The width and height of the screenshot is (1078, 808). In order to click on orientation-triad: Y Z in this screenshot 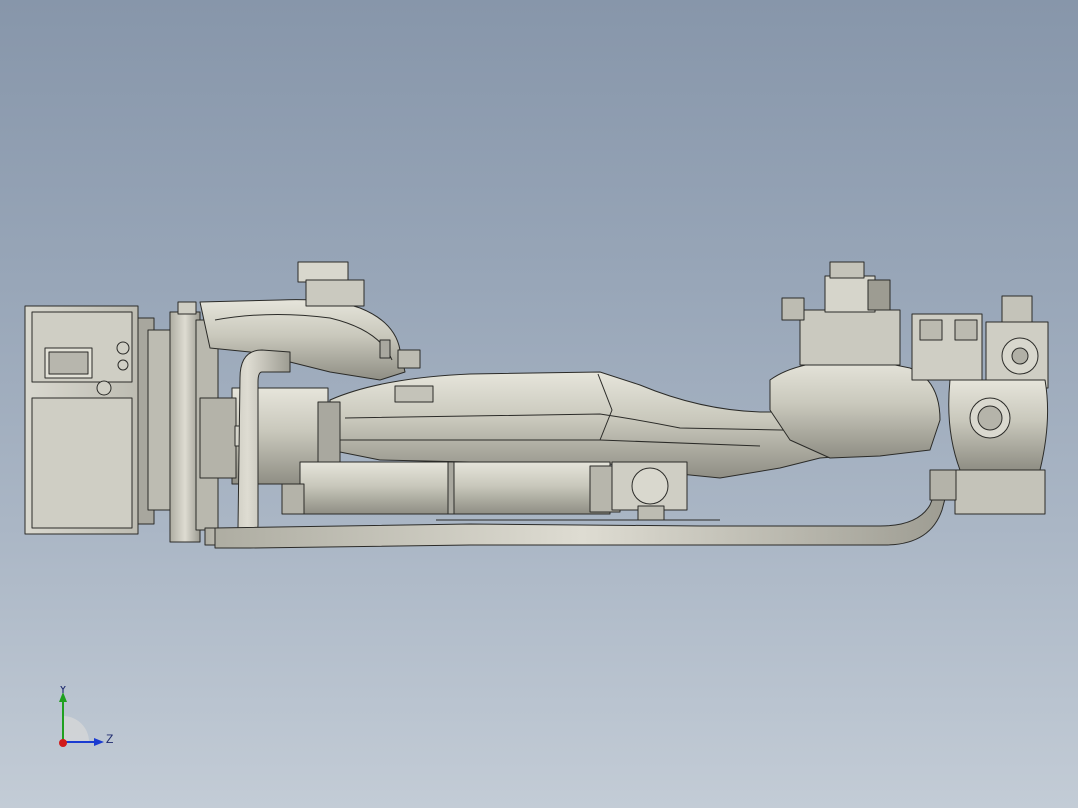, I will do `click(85, 721)`.